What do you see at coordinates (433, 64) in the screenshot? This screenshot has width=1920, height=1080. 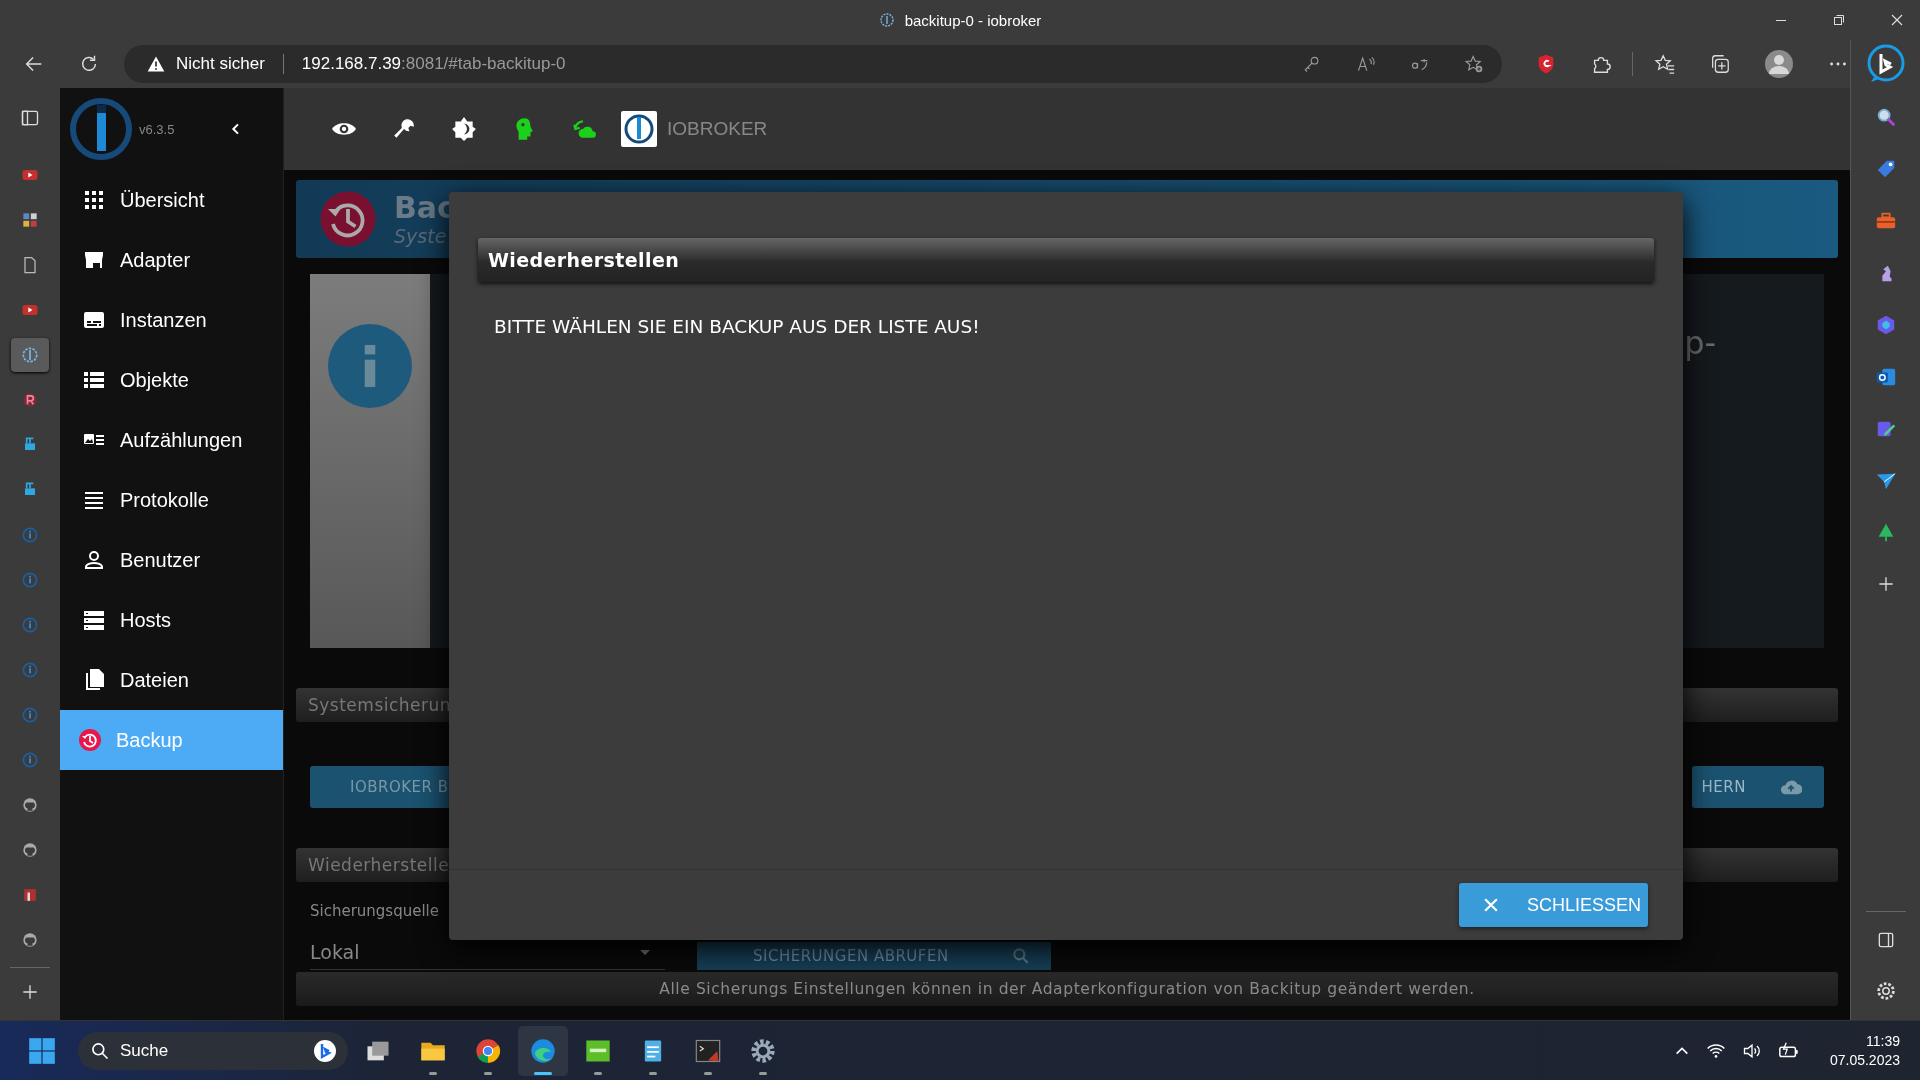 I see `url-text: 192.168.7.39:8081/#tab-backitup-0` at bounding box center [433, 64].